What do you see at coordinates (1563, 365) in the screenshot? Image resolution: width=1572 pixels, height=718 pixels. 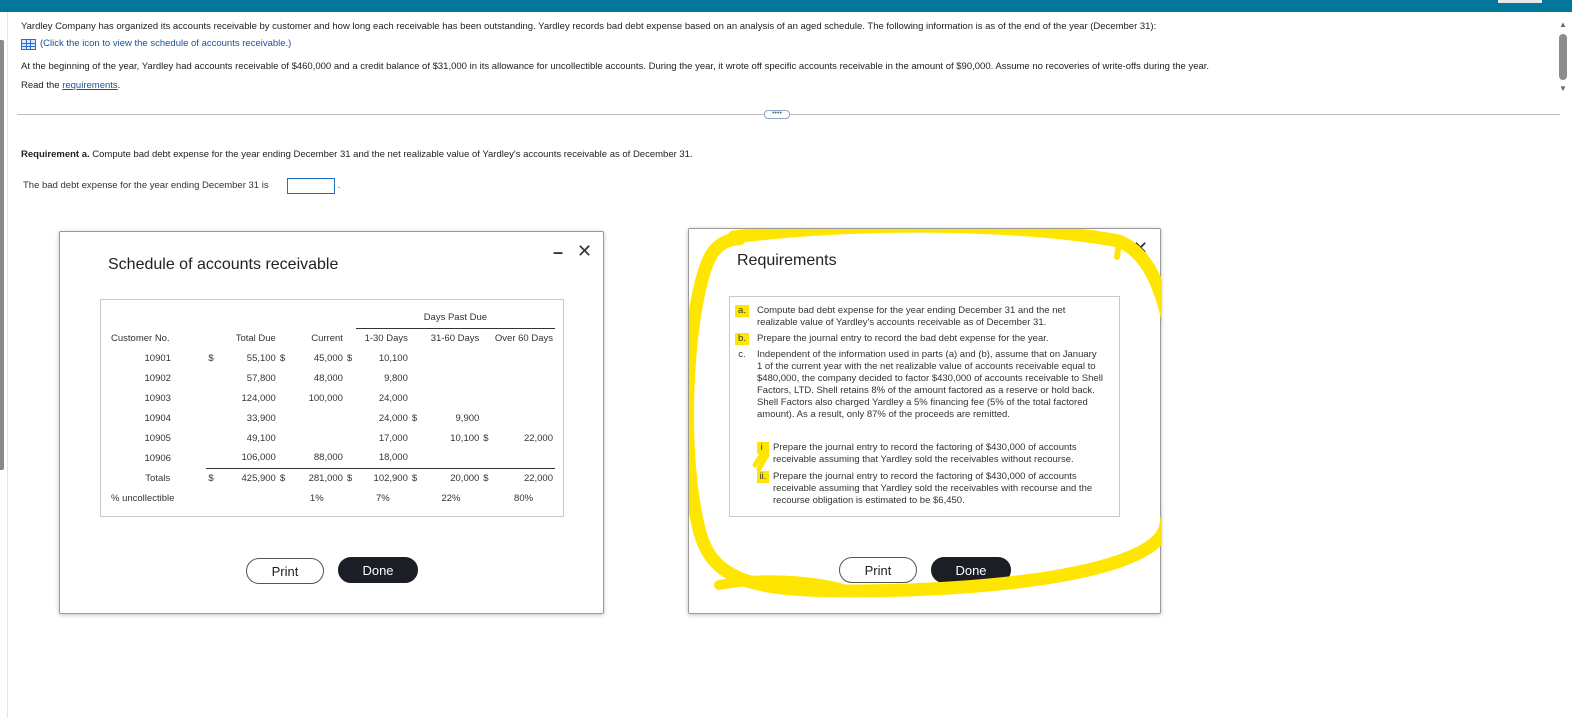 I see `vertical-scrollbar: ▲ ▼` at bounding box center [1563, 365].